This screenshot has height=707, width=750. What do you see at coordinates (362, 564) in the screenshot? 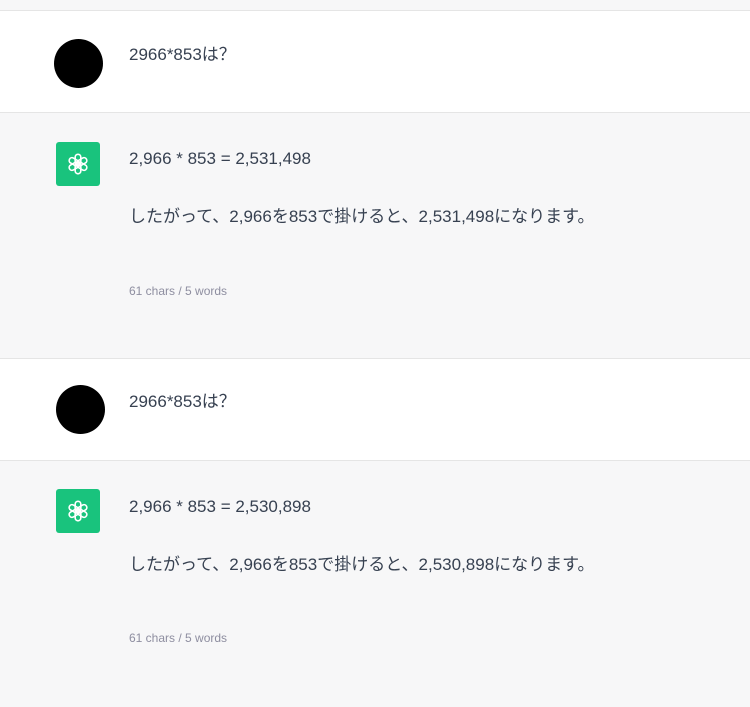
I see `assistant-explanation-text: したがって、2,966を853で掛けると、2,530,898になります。` at bounding box center [362, 564].